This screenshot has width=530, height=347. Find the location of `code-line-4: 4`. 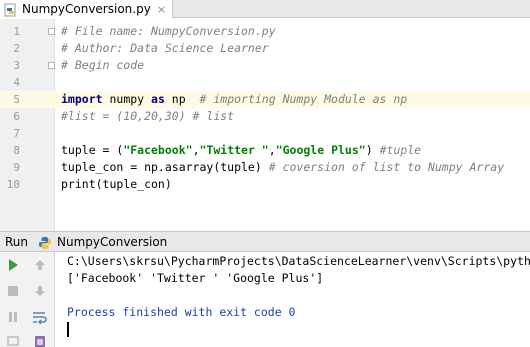

code-line-4: 4 is located at coordinates (265, 82).